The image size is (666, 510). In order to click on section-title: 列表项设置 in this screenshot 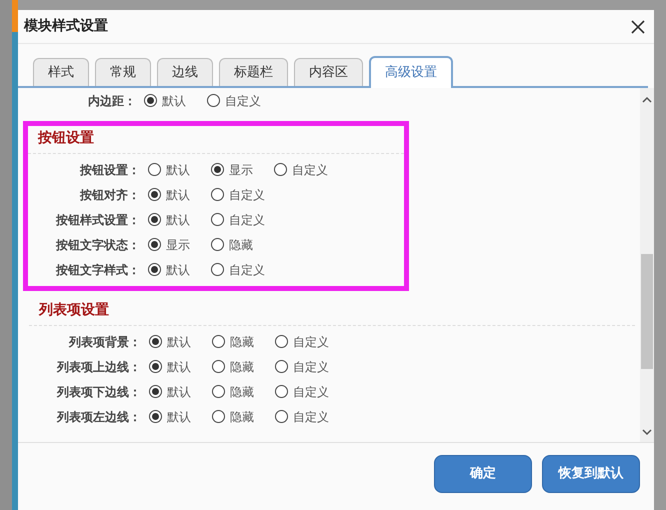, I will do `click(74, 310)`.